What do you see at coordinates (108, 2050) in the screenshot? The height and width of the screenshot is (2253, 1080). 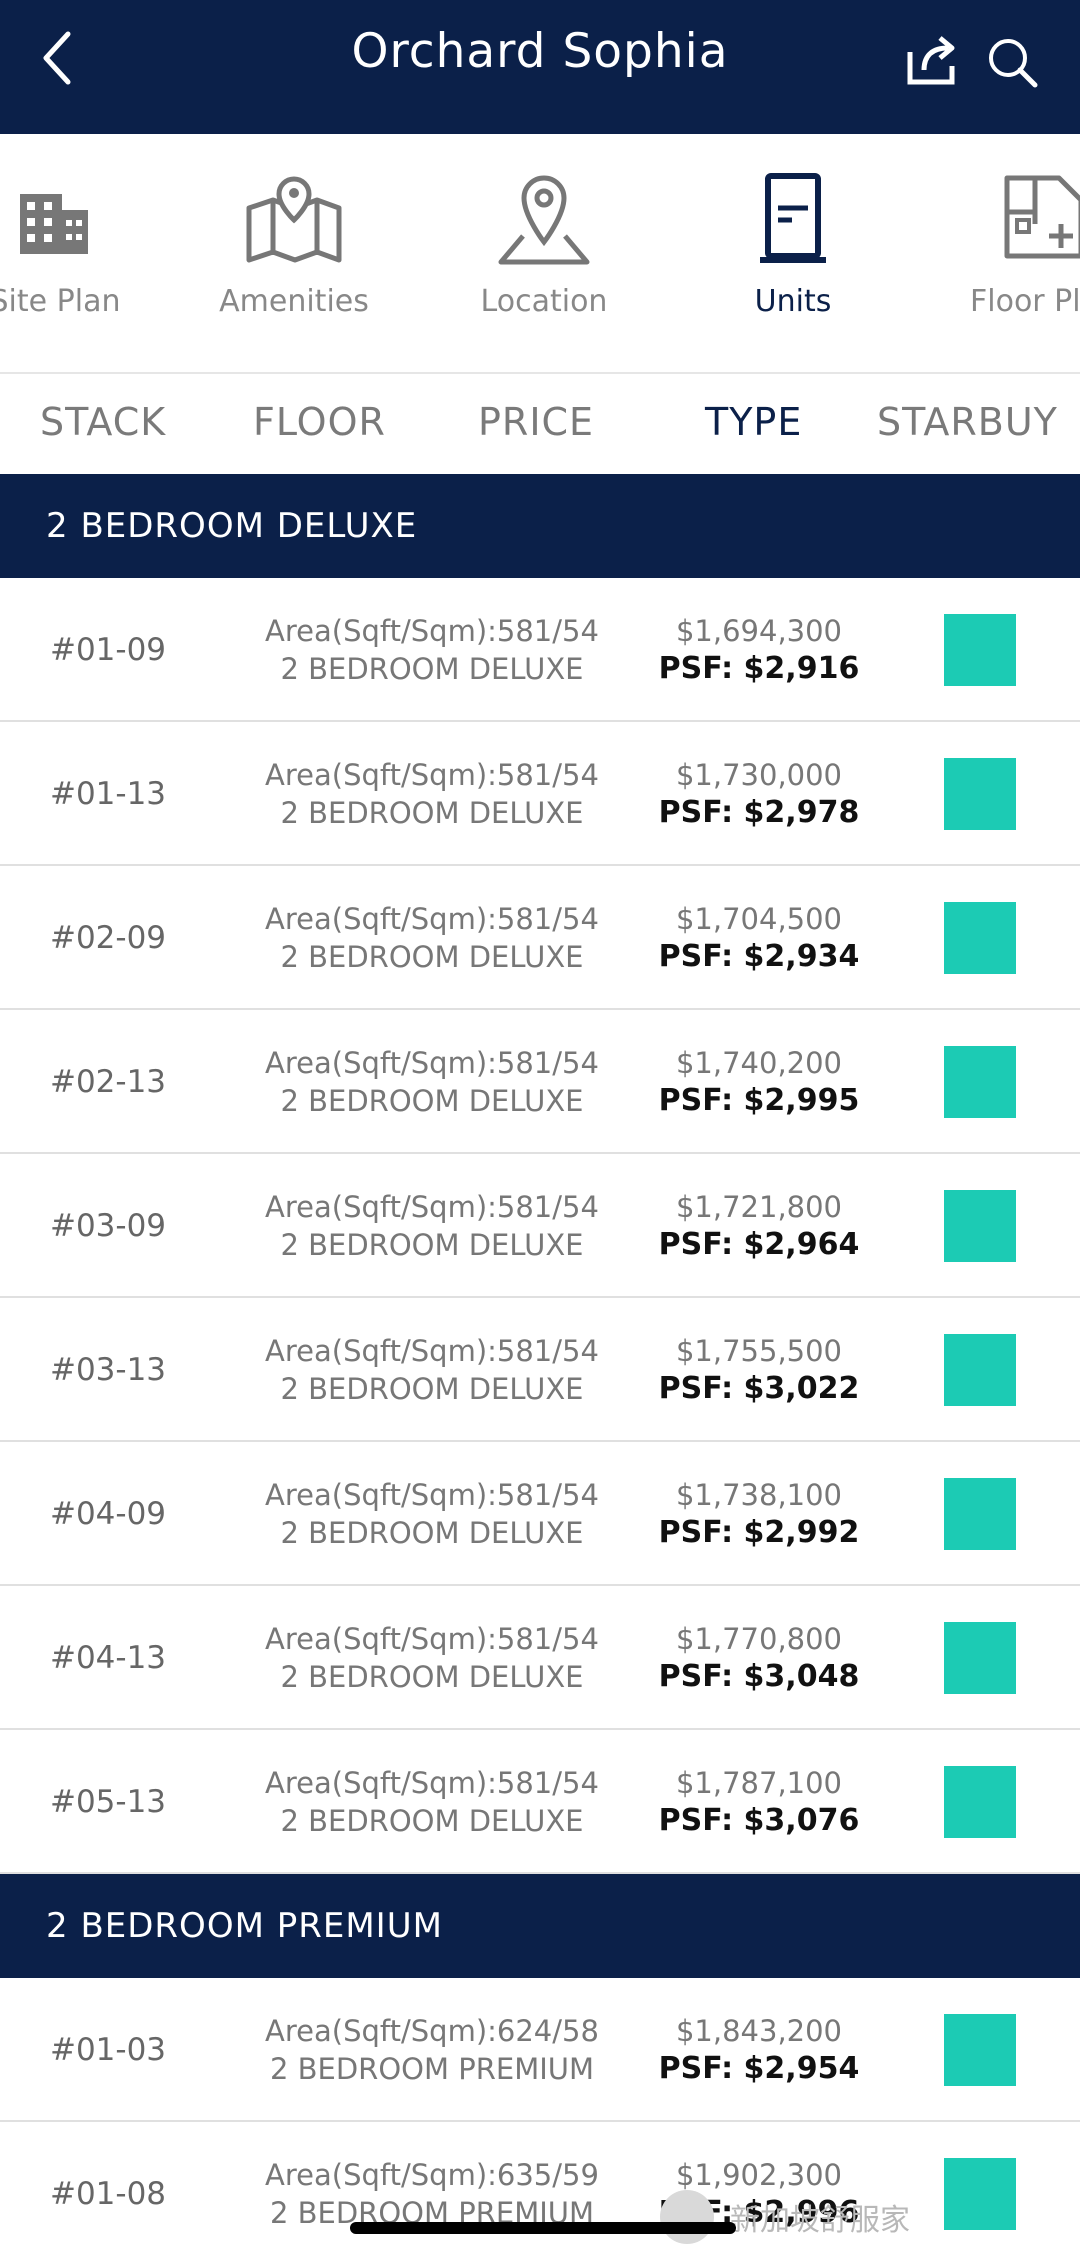 I see `unit-number: #01-03` at bounding box center [108, 2050].